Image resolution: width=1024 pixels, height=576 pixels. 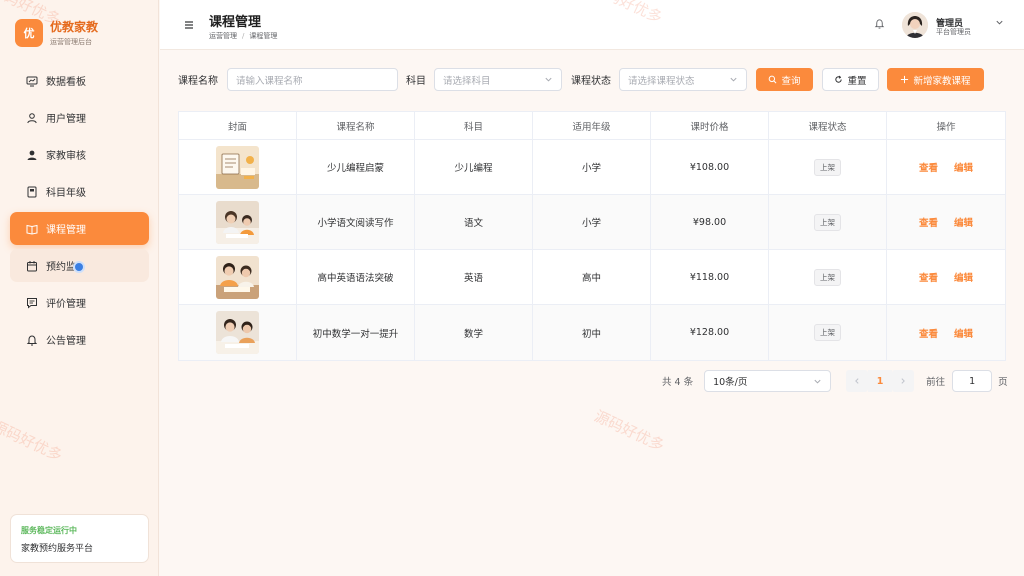 What do you see at coordinates (678, 382) in the screenshot?
I see `pagination-total: 共 4 条` at bounding box center [678, 382].